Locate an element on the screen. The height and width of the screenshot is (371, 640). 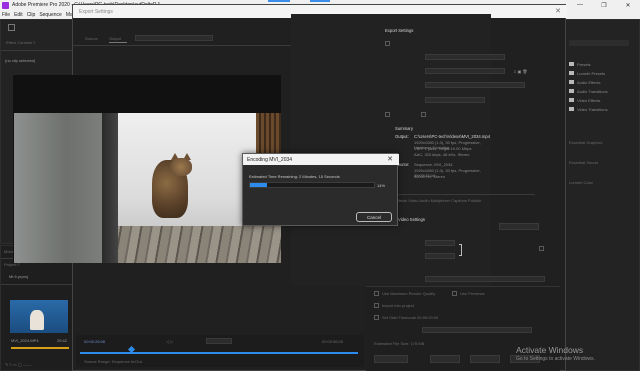
source-line-3: 48000 Hz, Stereo is located at coordinates (430, 176).